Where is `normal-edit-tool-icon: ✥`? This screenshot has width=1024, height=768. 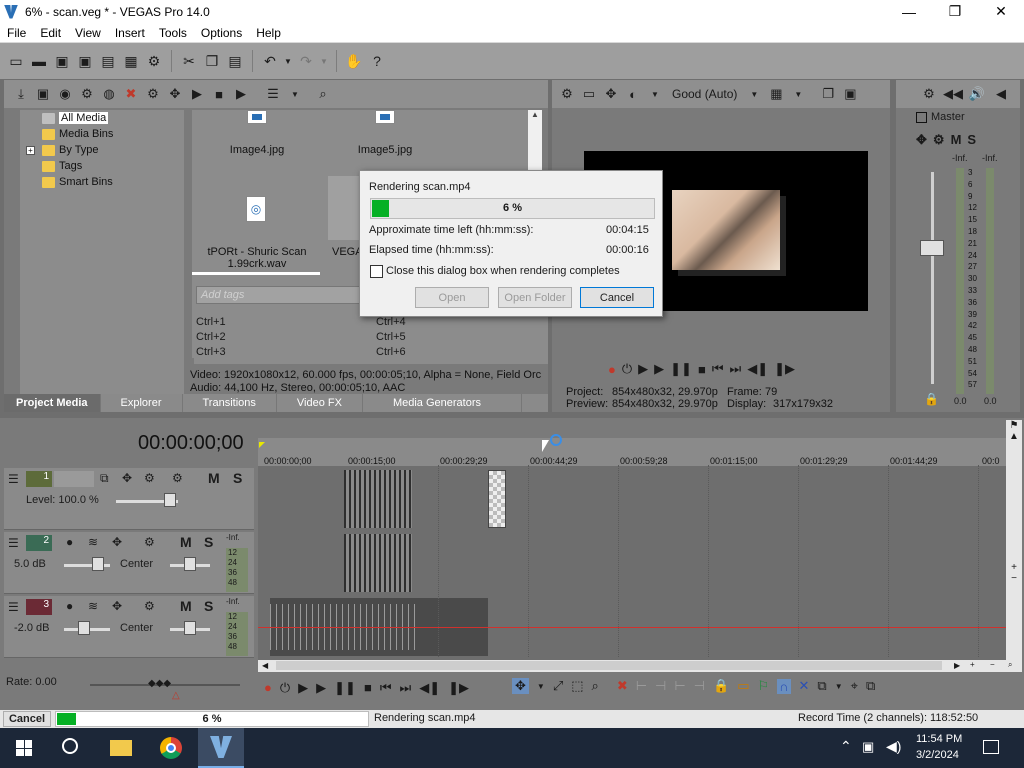
normal-edit-tool-icon: ✥ is located at coordinates (520, 686).